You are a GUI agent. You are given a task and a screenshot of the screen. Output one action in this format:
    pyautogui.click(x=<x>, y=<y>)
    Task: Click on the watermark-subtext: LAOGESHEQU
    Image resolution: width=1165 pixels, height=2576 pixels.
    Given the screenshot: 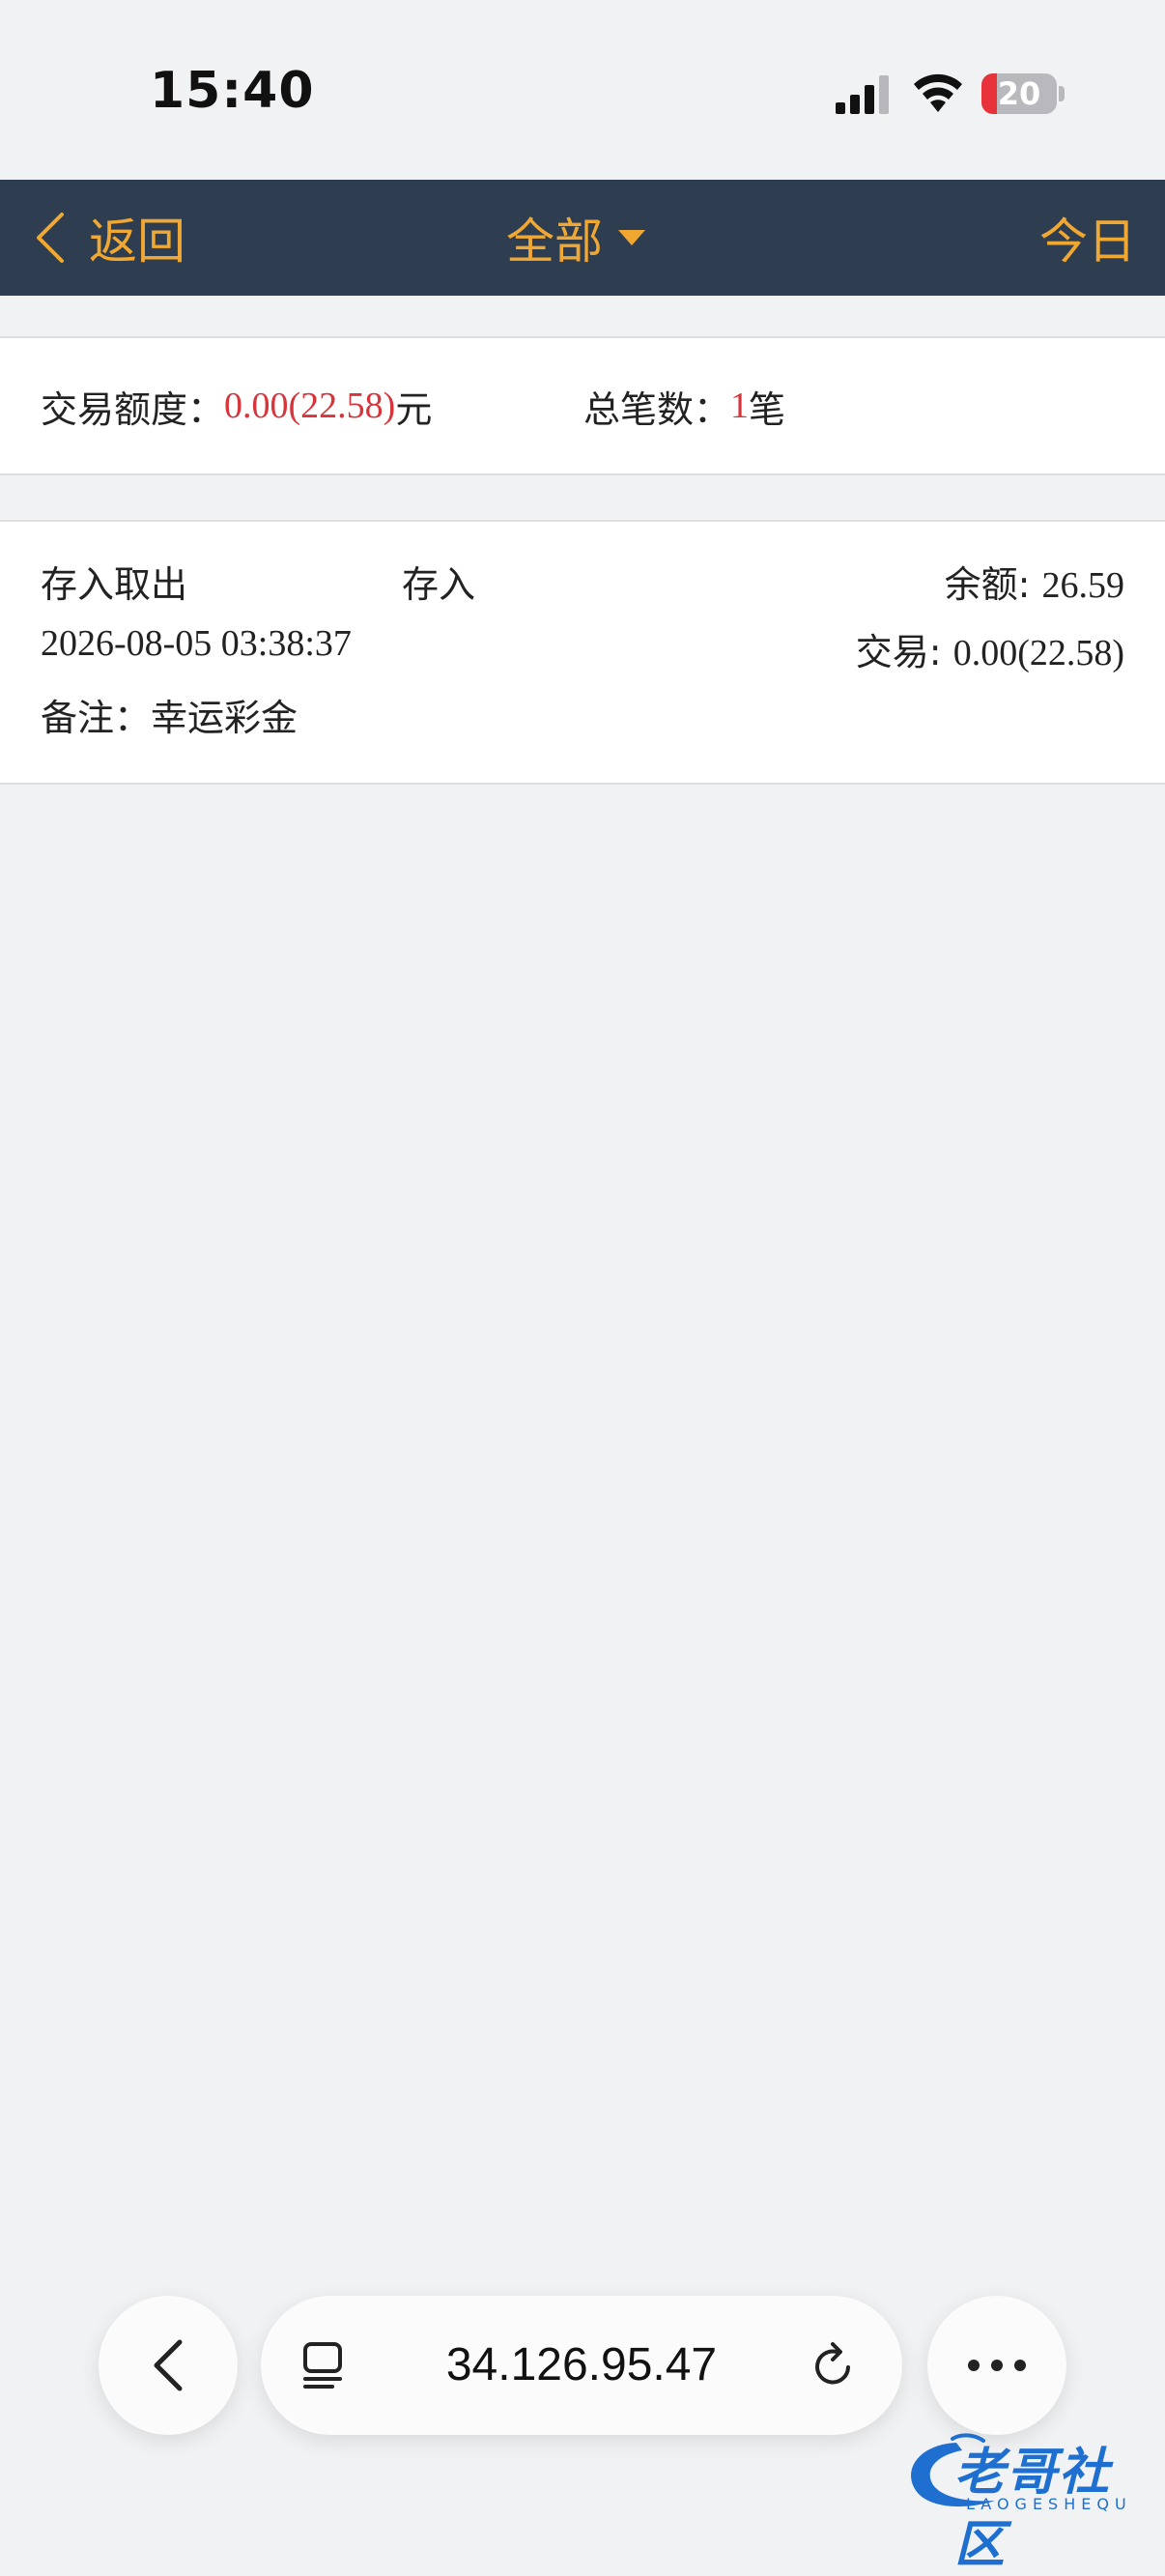 What is the action you would take?
    pyautogui.click(x=1049, y=2504)
    